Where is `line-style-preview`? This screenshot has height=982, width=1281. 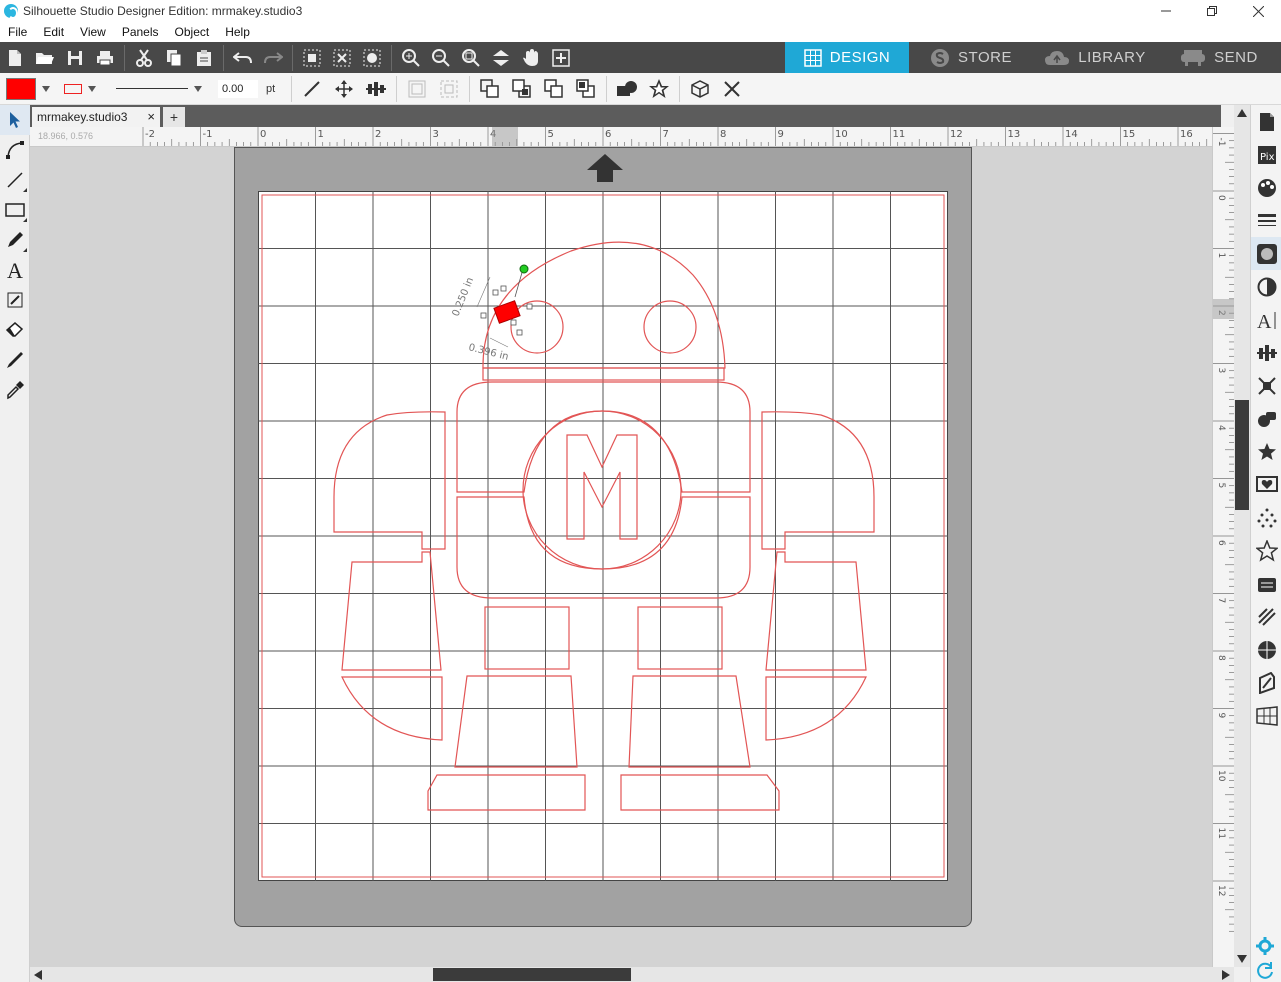 line-style-preview is located at coordinates (152, 88).